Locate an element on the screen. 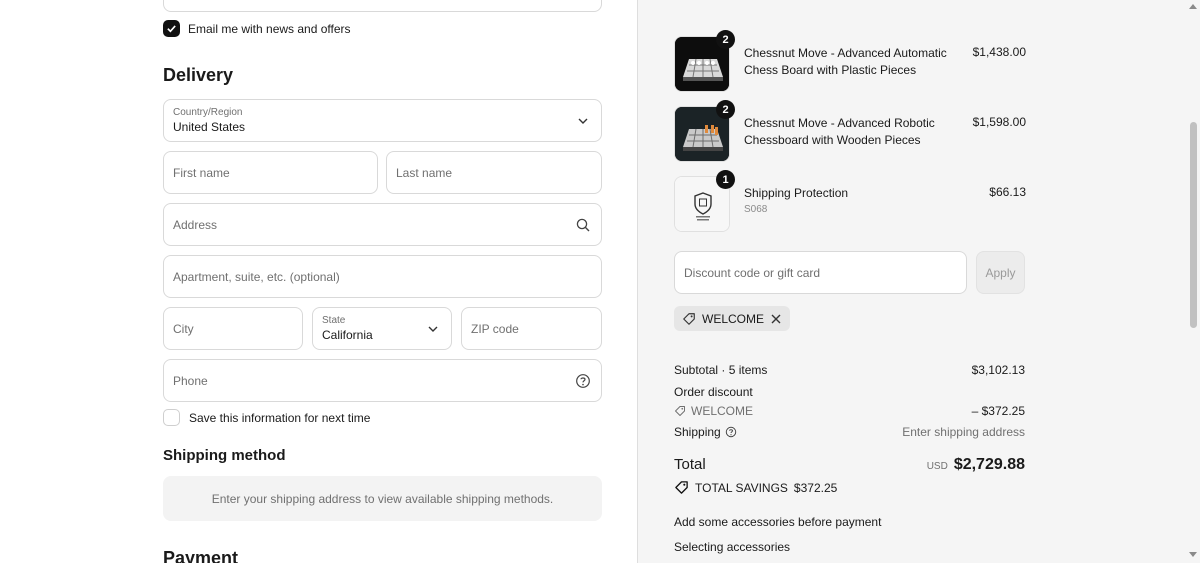 This screenshot has width=1200, height=563. scrollbar-thumb is located at coordinates (1193, 225).